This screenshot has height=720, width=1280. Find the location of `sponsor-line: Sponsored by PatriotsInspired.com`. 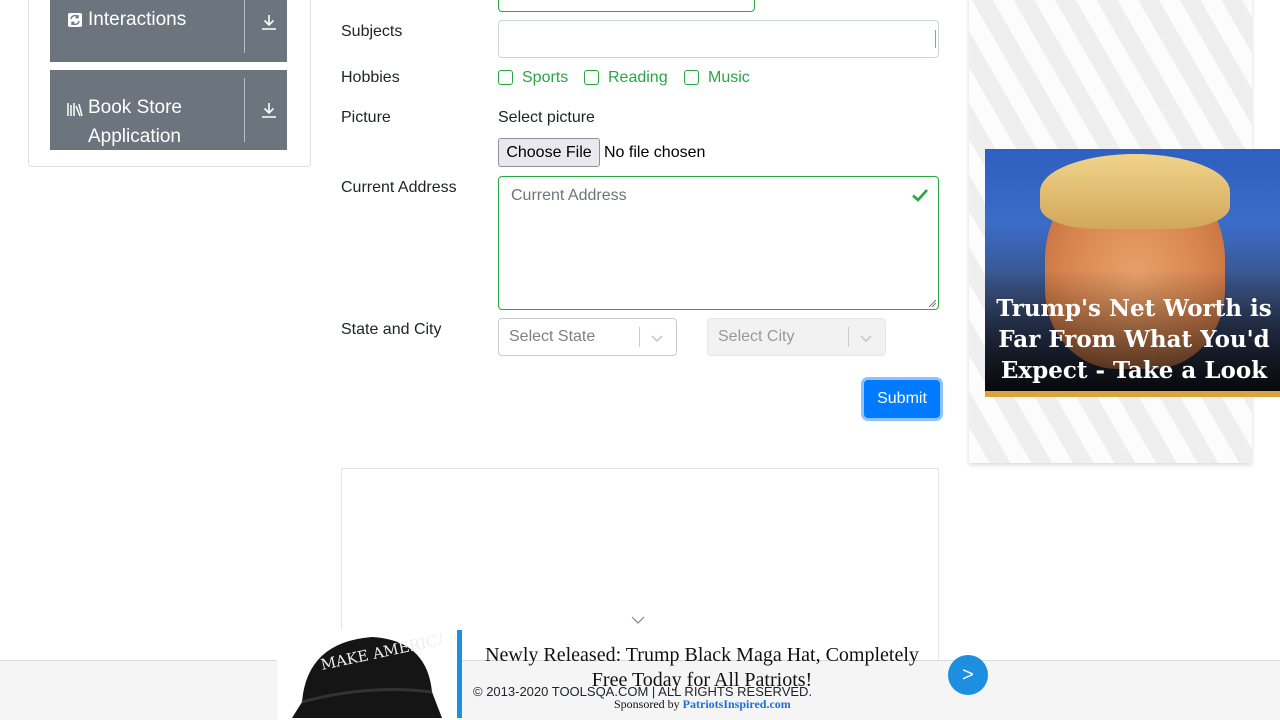

sponsor-line: Sponsored by PatriotsInspired.com is located at coordinates (702, 704).